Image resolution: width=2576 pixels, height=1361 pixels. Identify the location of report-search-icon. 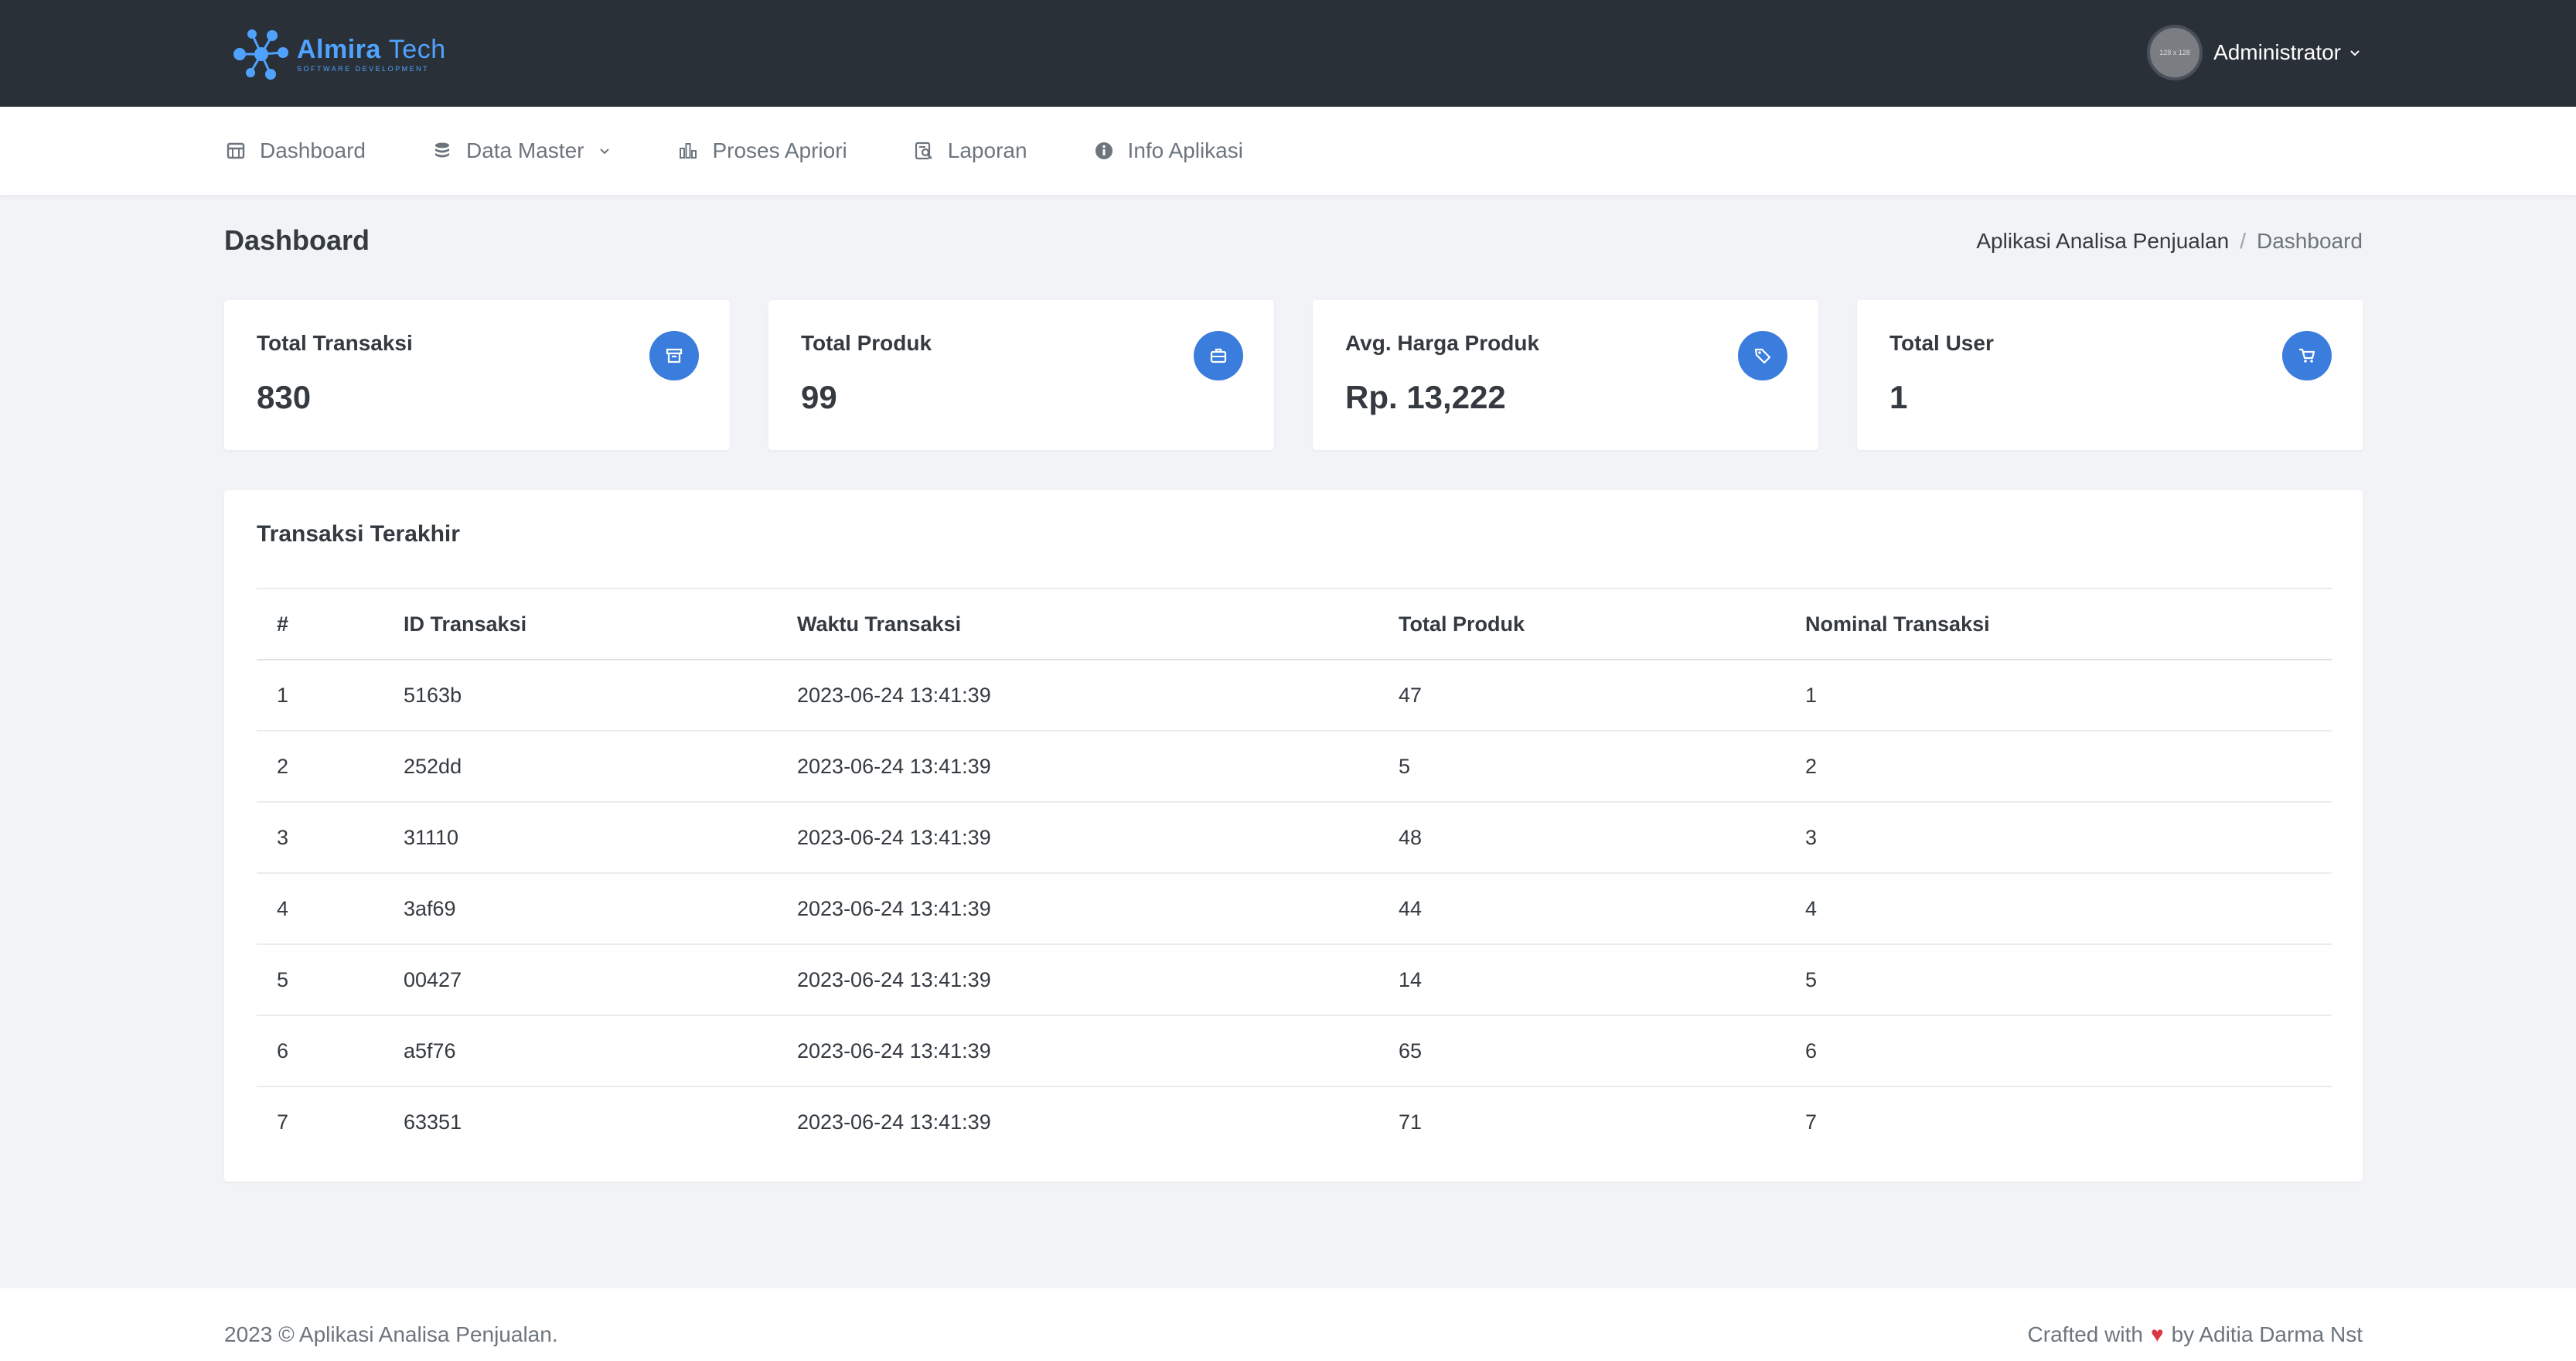
(923, 150).